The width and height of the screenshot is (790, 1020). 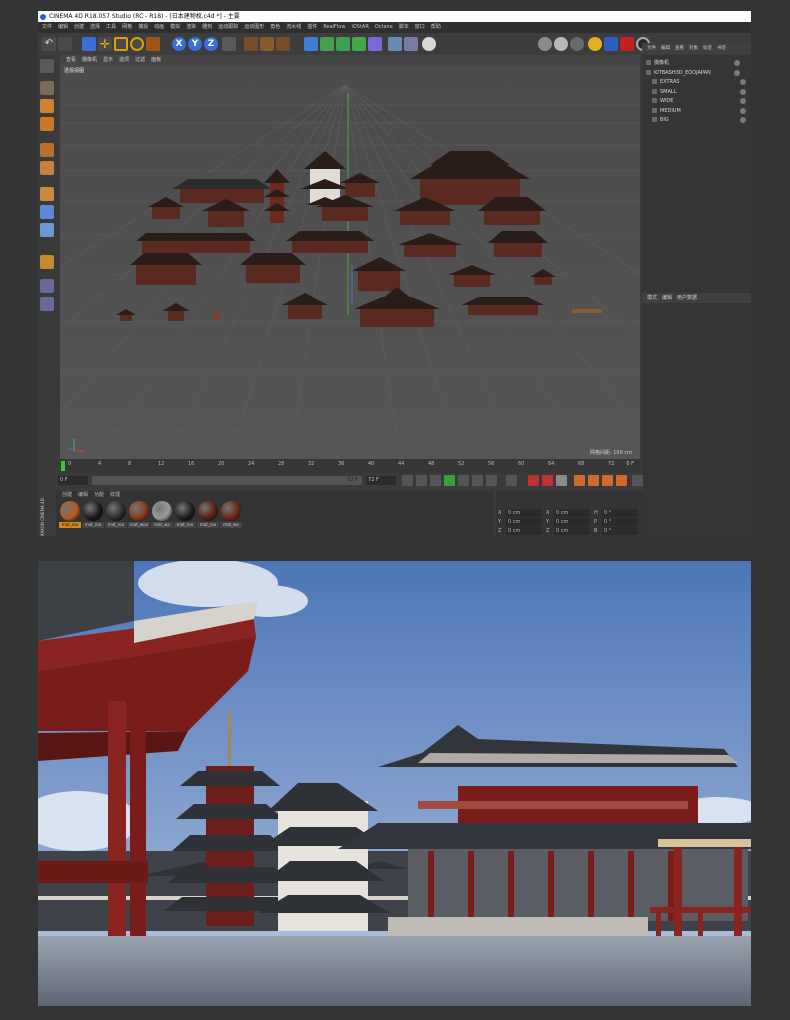 I want to click on object-manager-menu-item: 书签, so click(x=721, y=48).